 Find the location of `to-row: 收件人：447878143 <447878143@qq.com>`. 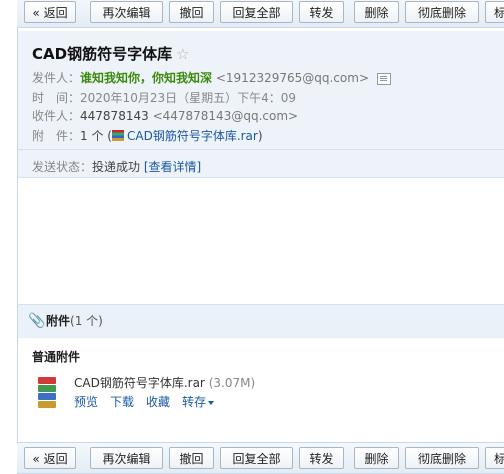

to-row: 收件人：447878143 <447878143@qq.com> is located at coordinates (165, 115).